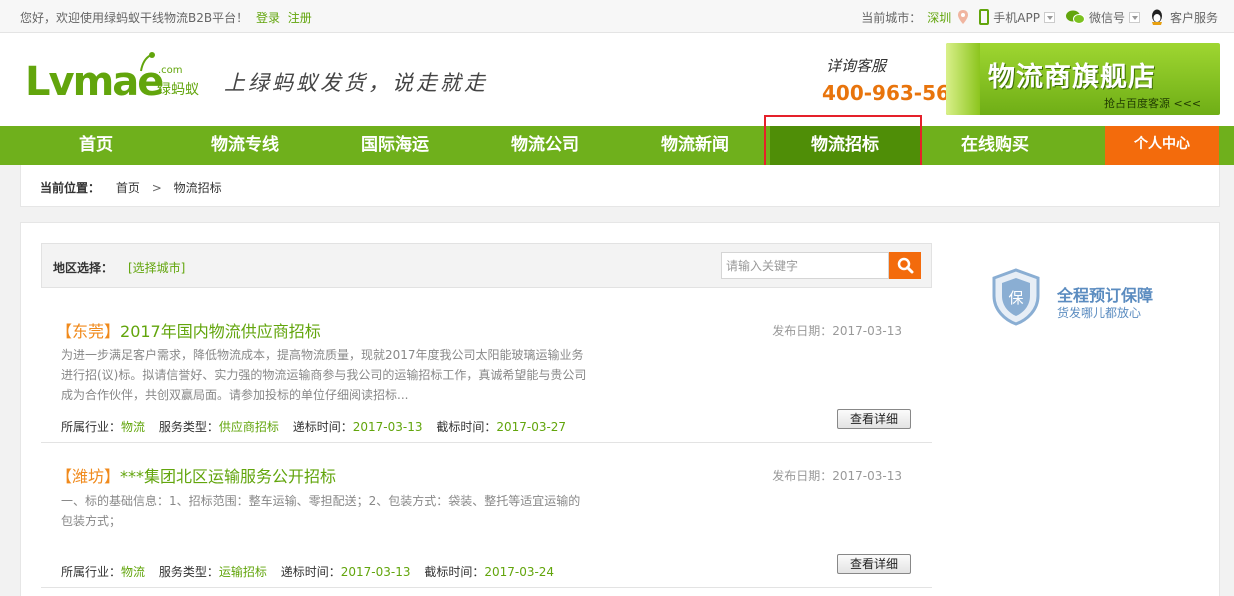 This screenshot has width=1234, height=596. I want to click on site-logo: Lvmae .com 绿蚂蚁, so click(117, 81).